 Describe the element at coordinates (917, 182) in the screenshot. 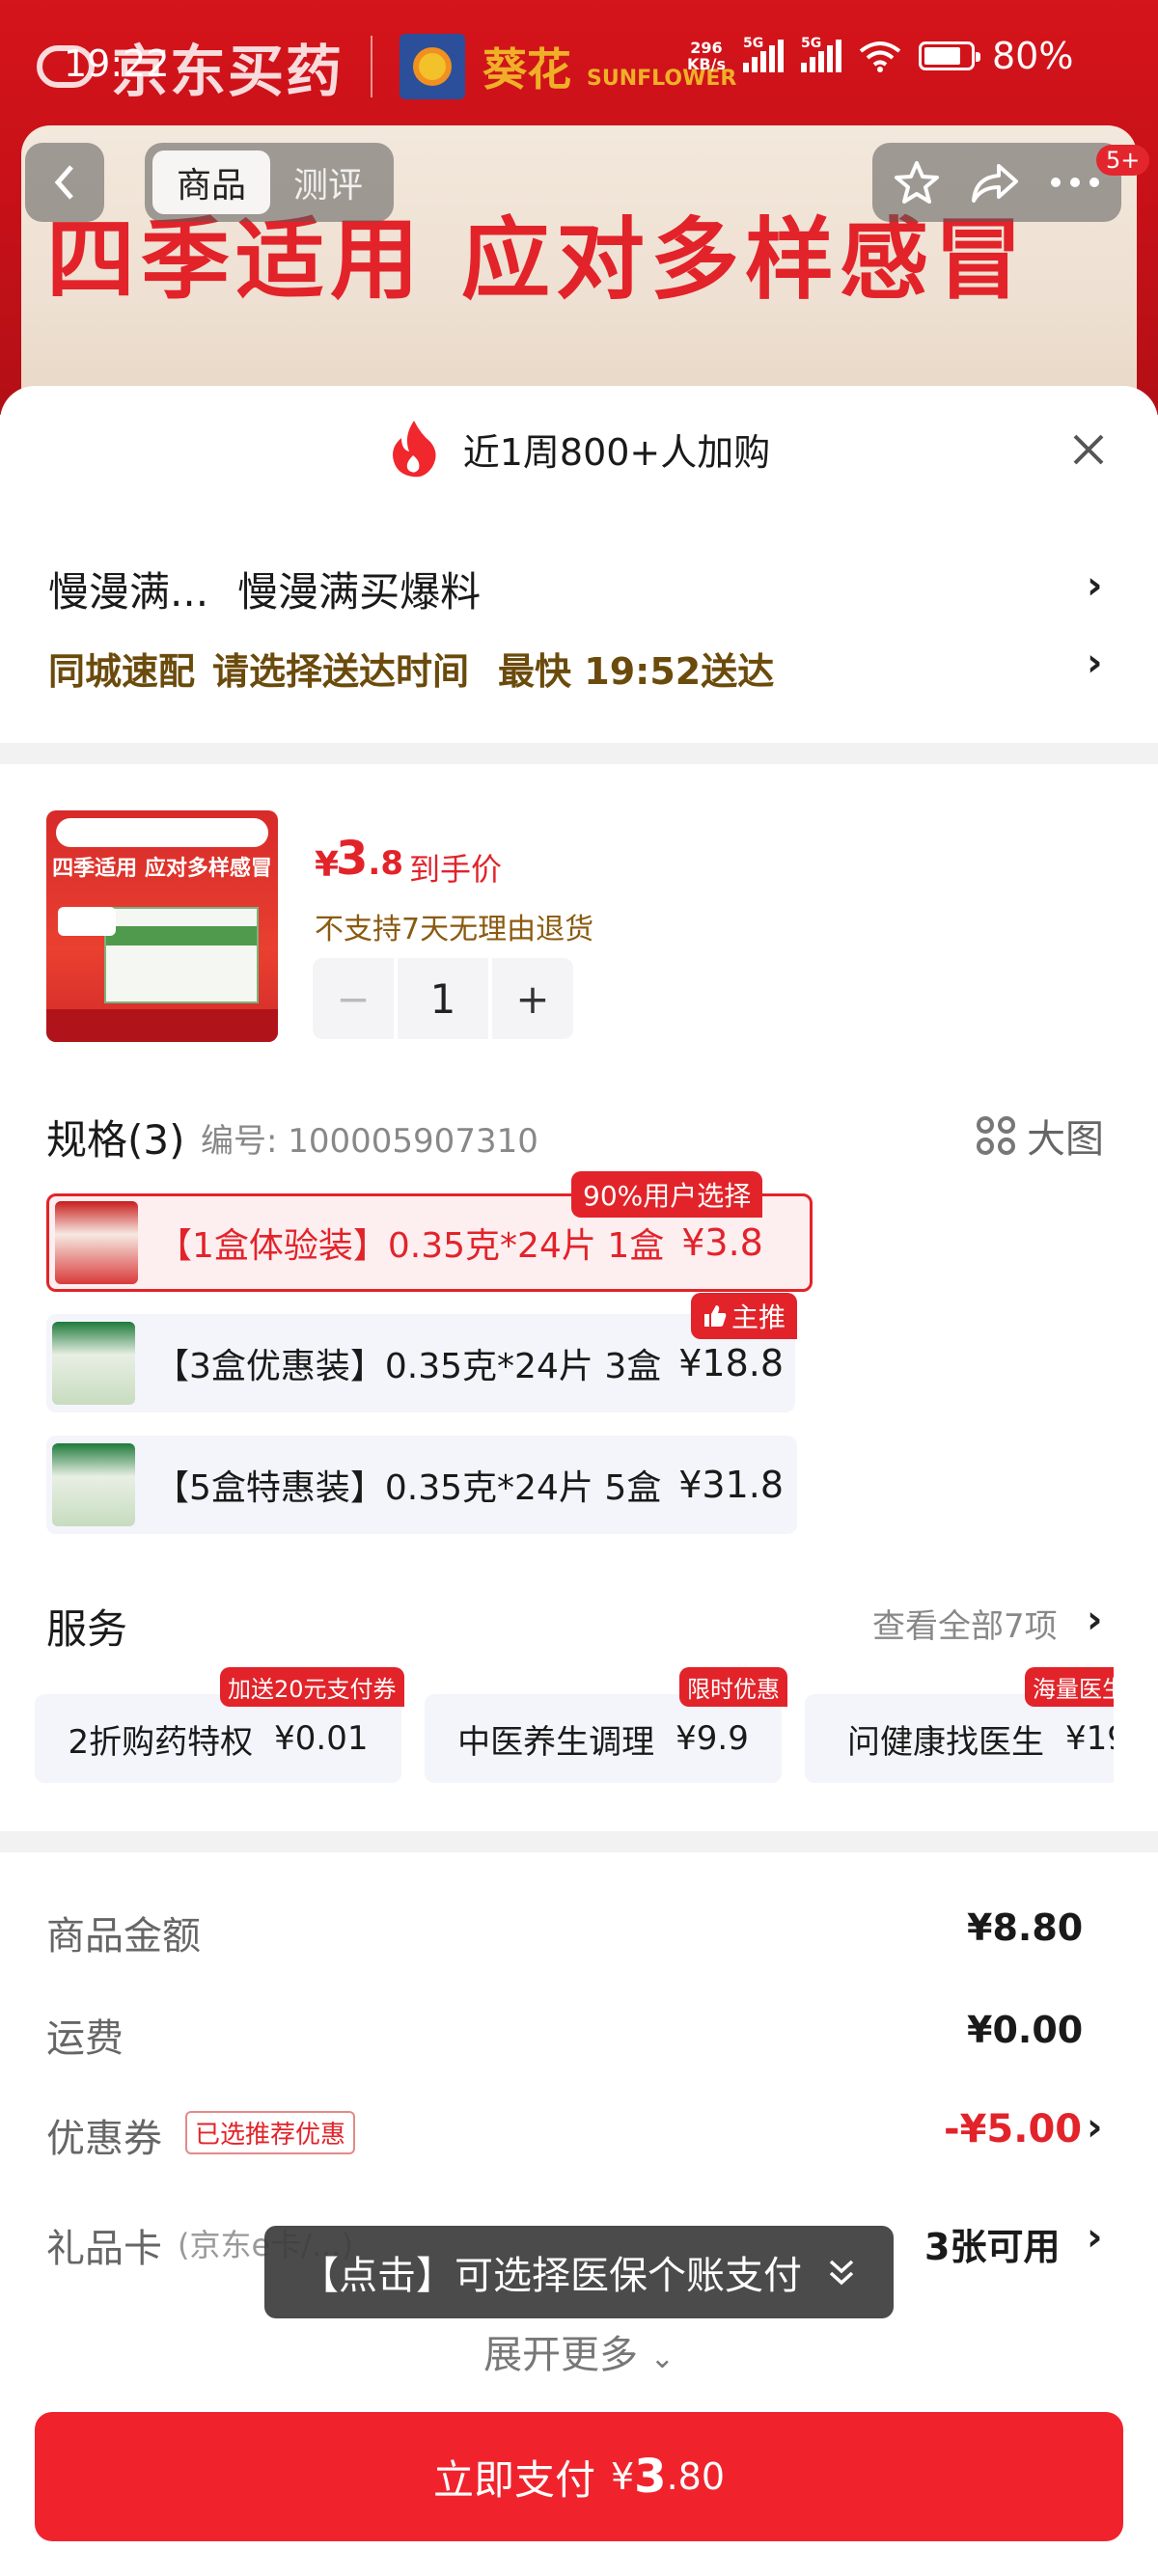

I see `star-icon` at that location.